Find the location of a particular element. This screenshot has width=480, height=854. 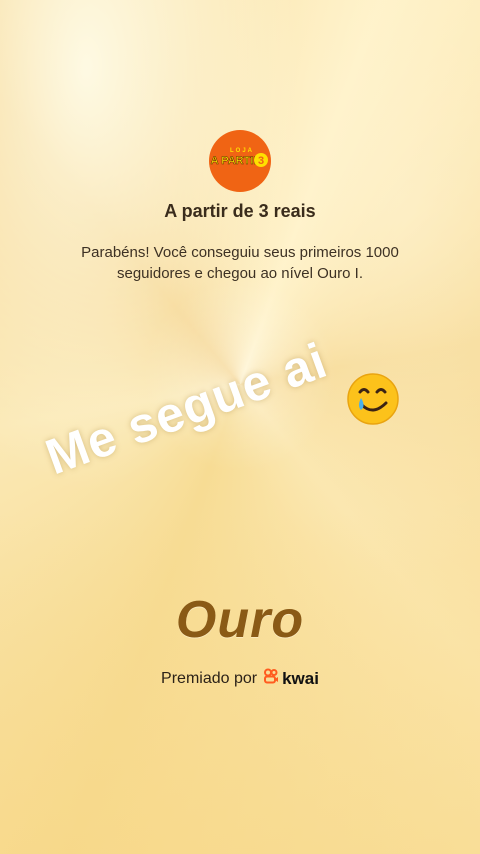

sticker-text: Me segue ai is located at coordinates (203, 402).